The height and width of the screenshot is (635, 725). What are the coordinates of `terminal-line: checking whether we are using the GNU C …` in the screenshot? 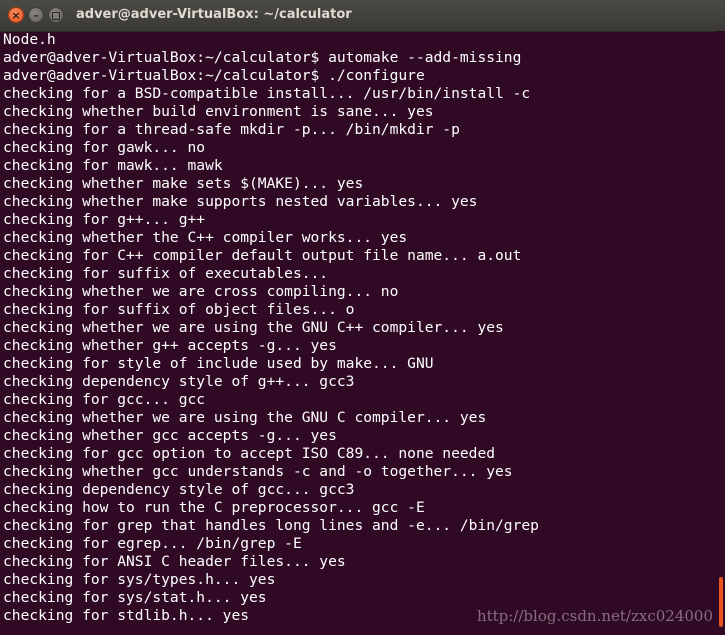 It's located at (245, 417).